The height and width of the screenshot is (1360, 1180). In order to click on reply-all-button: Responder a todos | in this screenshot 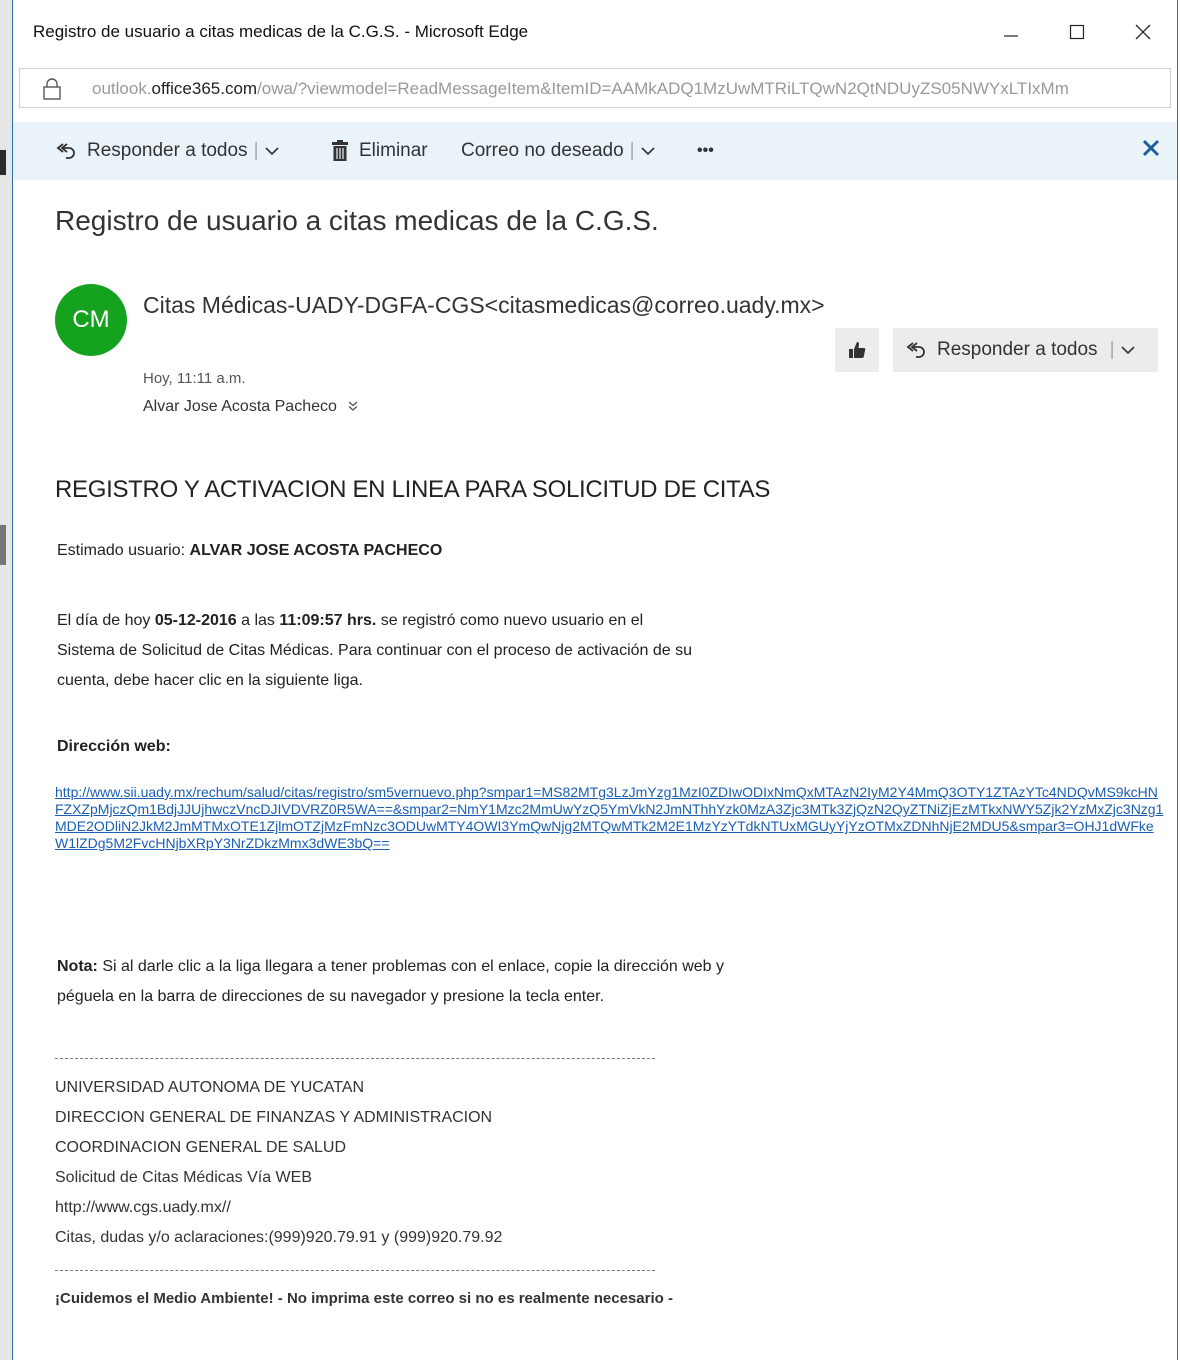, I will do `click(172, 151)`.